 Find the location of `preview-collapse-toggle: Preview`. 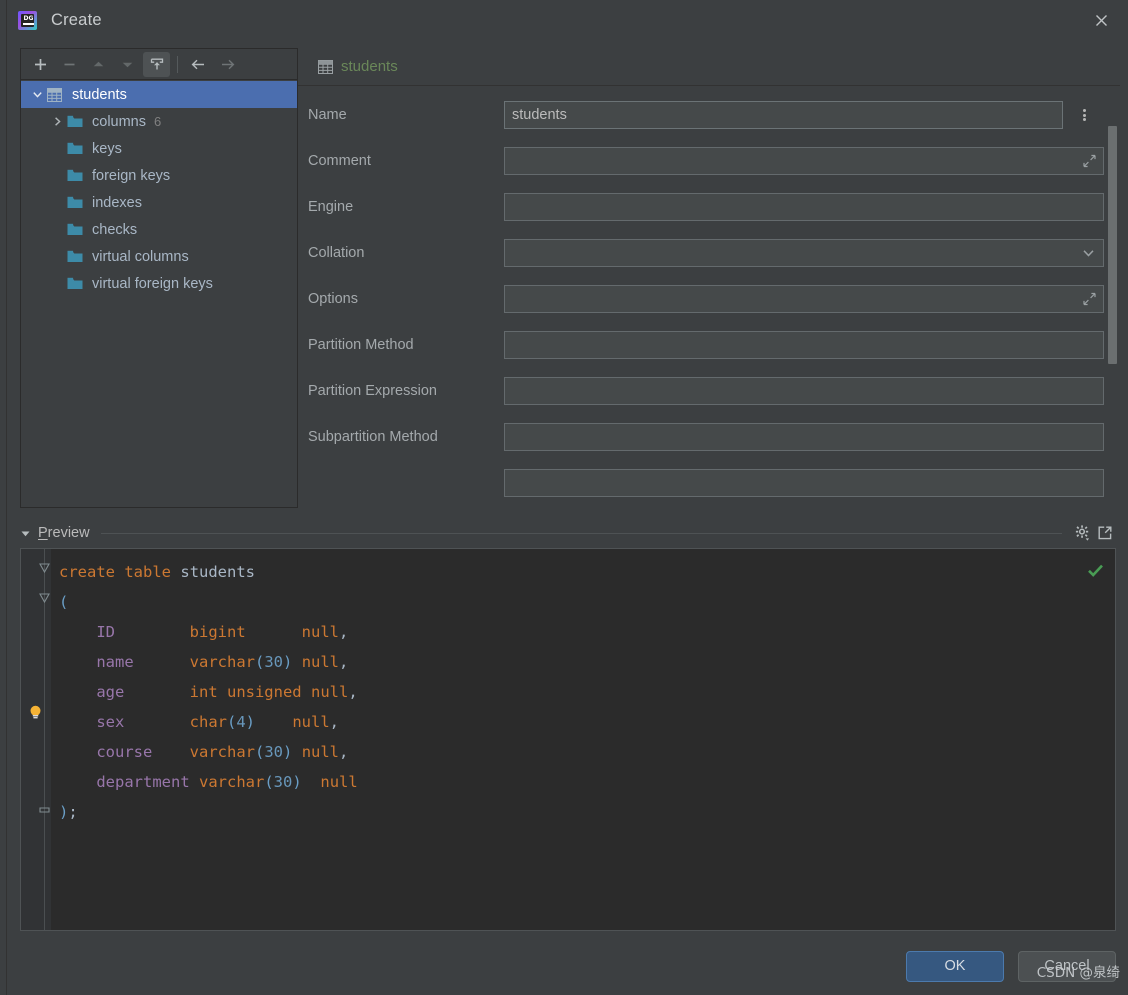

preview-collapse-toggle: Preview is located at coordinates (55, 533).